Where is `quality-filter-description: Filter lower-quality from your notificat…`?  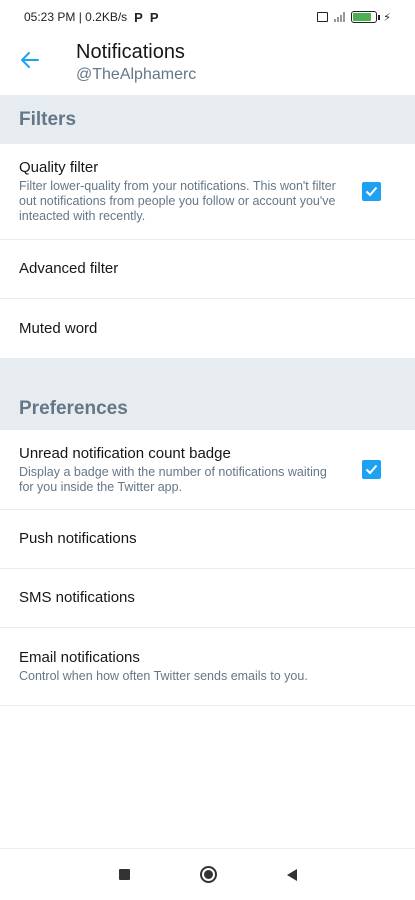 quality-filter-description: Filter lower-quality from your notificat… is located at coordinates (177, 201).